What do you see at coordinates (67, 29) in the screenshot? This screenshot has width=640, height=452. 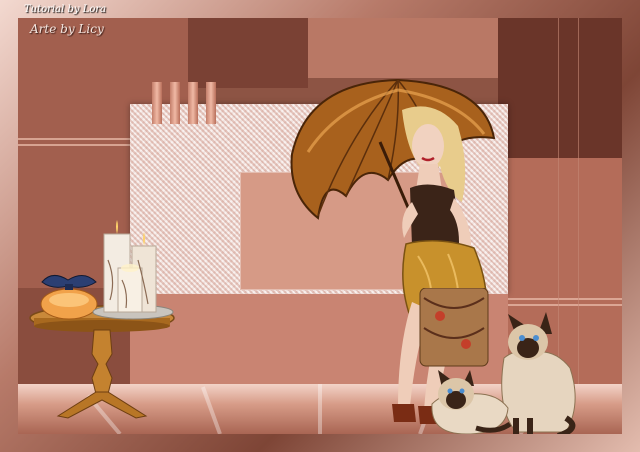 I see `artist-signature: Arte by Licy` at bounding box center [67, 29].